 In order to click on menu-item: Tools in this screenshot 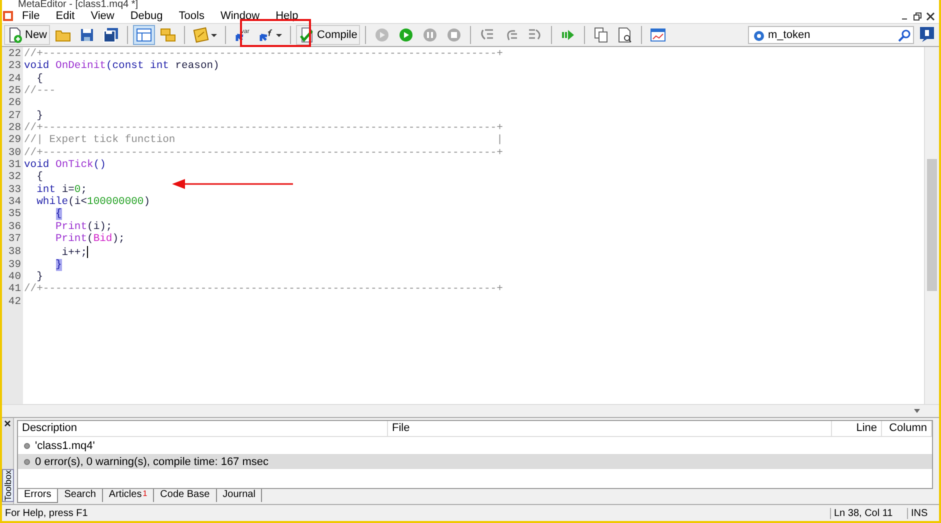, I will do `click(191, 16)`.